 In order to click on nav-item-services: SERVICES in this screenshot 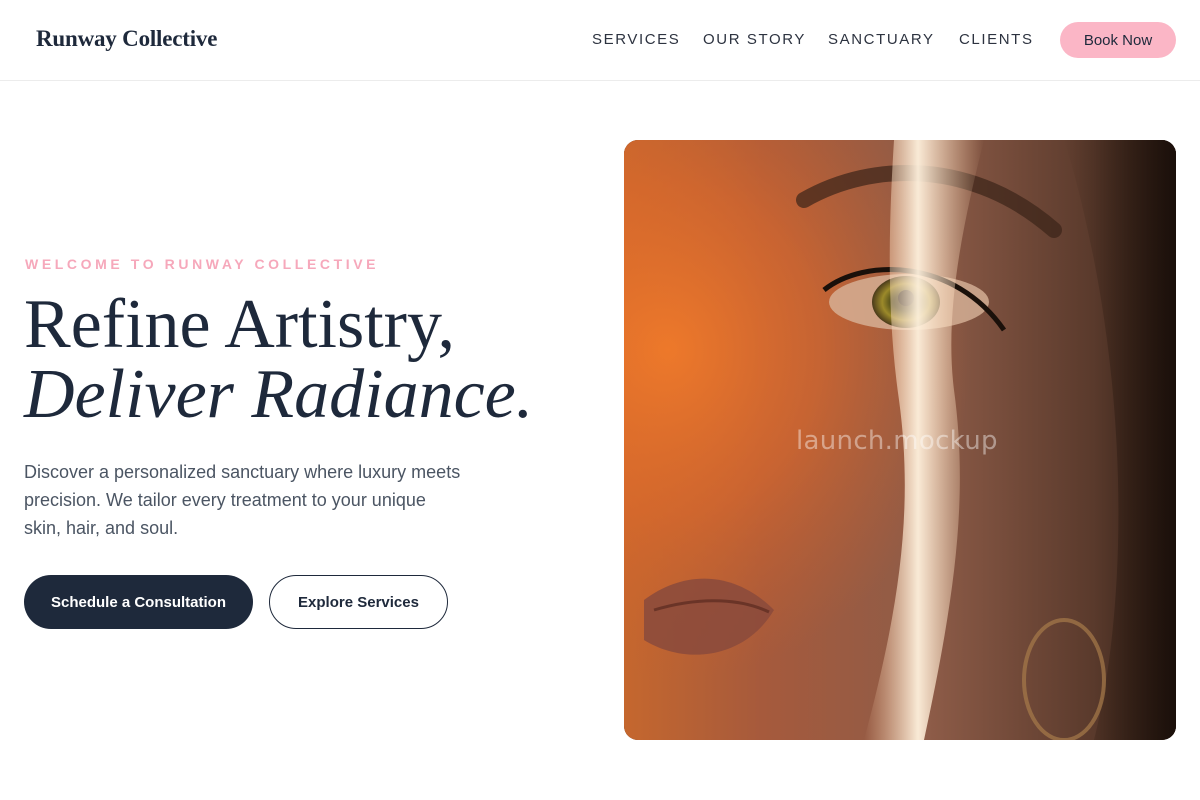, I will do `click(636, 39)`.